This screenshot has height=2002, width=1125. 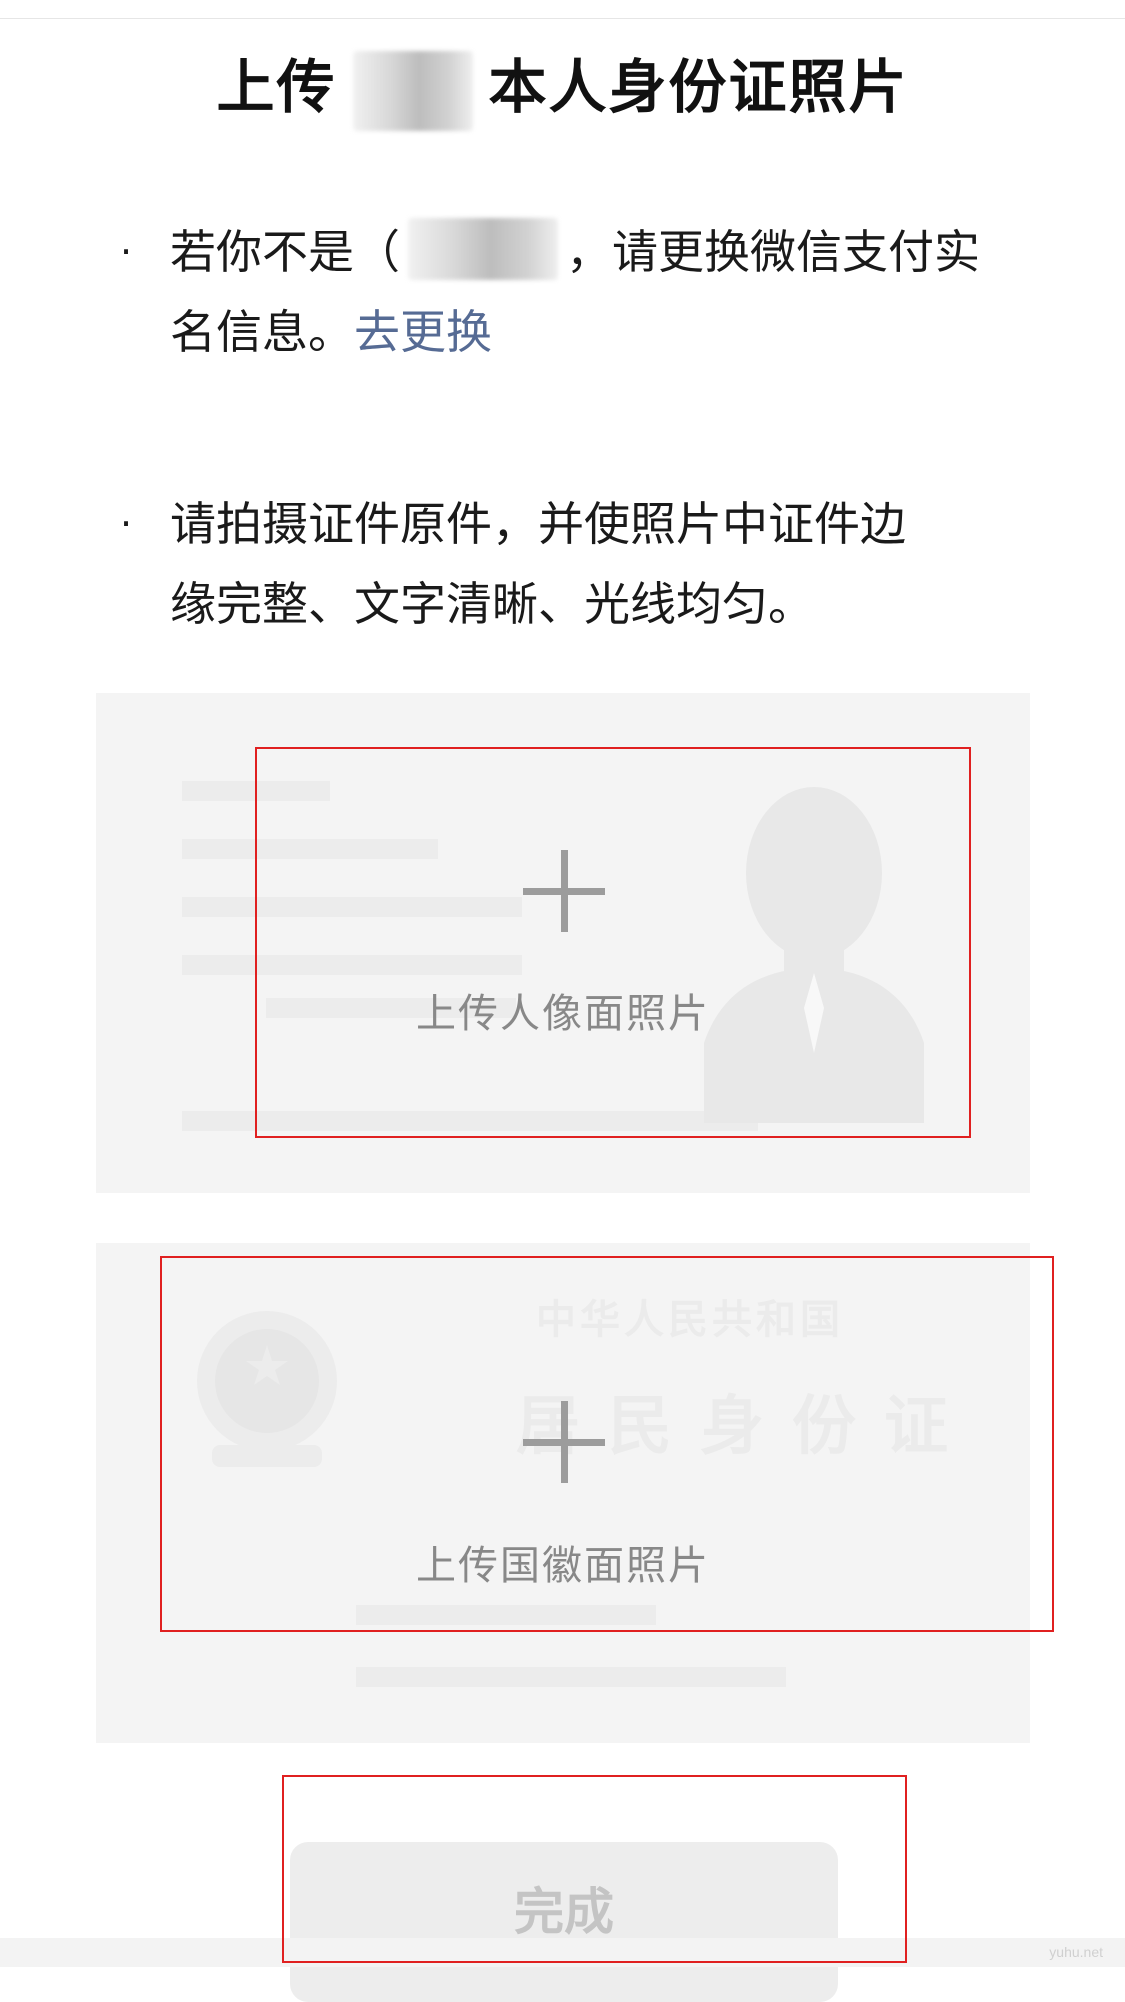 What do you see at coordinates (698, 87) in the screenshot?
I see `title-suffix: 本人身份证照片` at bounding box center [698, 87].